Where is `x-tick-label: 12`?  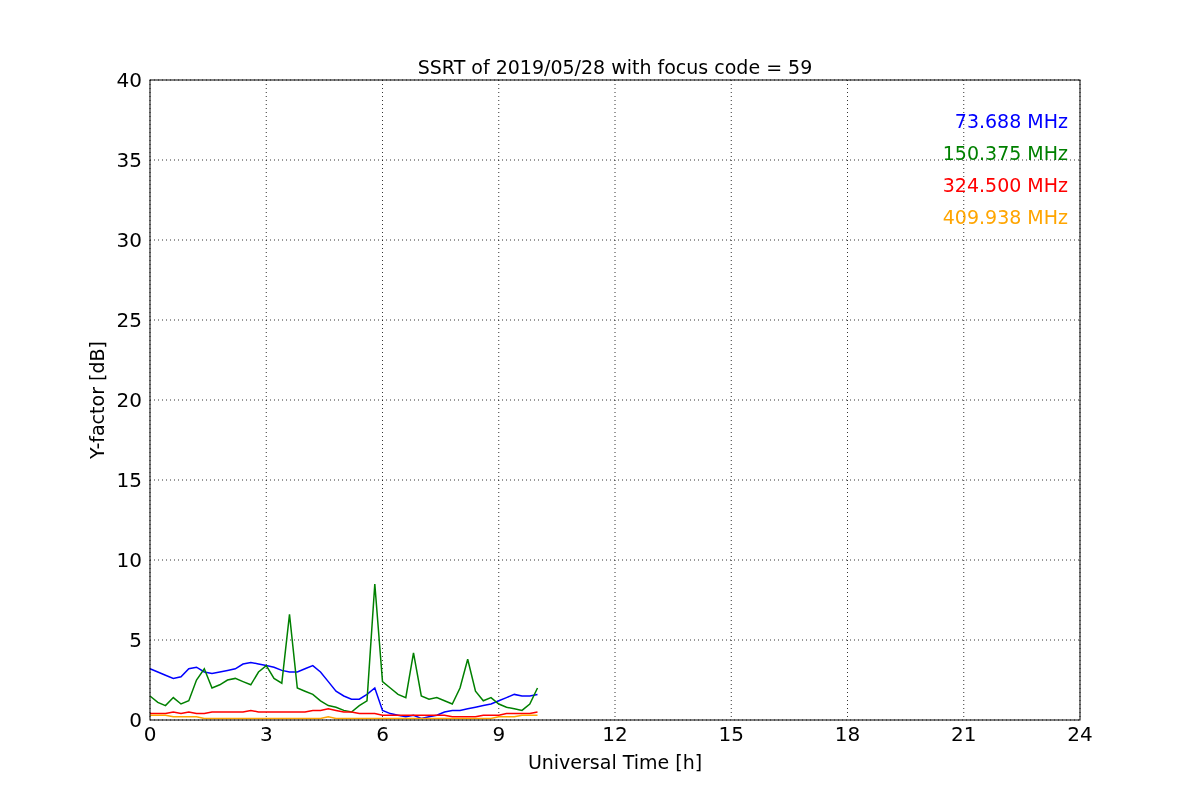 x-tick-label: 12 is located at coordinates (615, 734).